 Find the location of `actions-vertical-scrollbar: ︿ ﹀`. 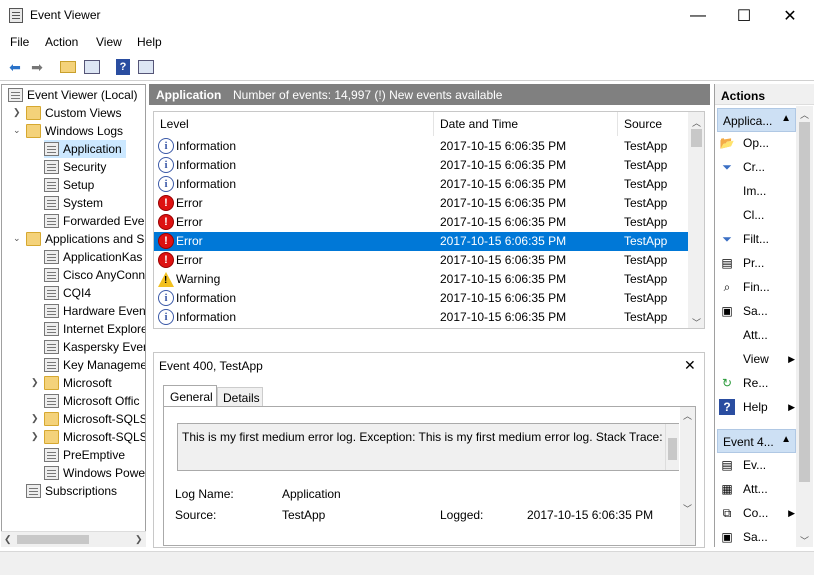

actions-vertical-scrollbar: ︿ ﹀ is located at coordinates (804, 326).